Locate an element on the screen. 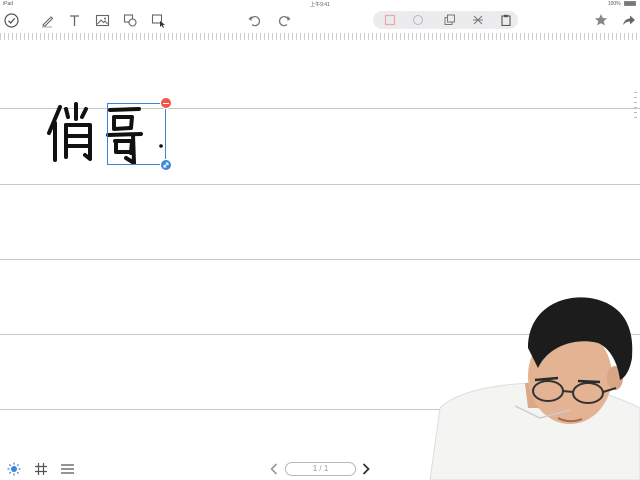 The width and height of the screenshot is (640, 480). paste-icon is located at coordinates (506, 20).